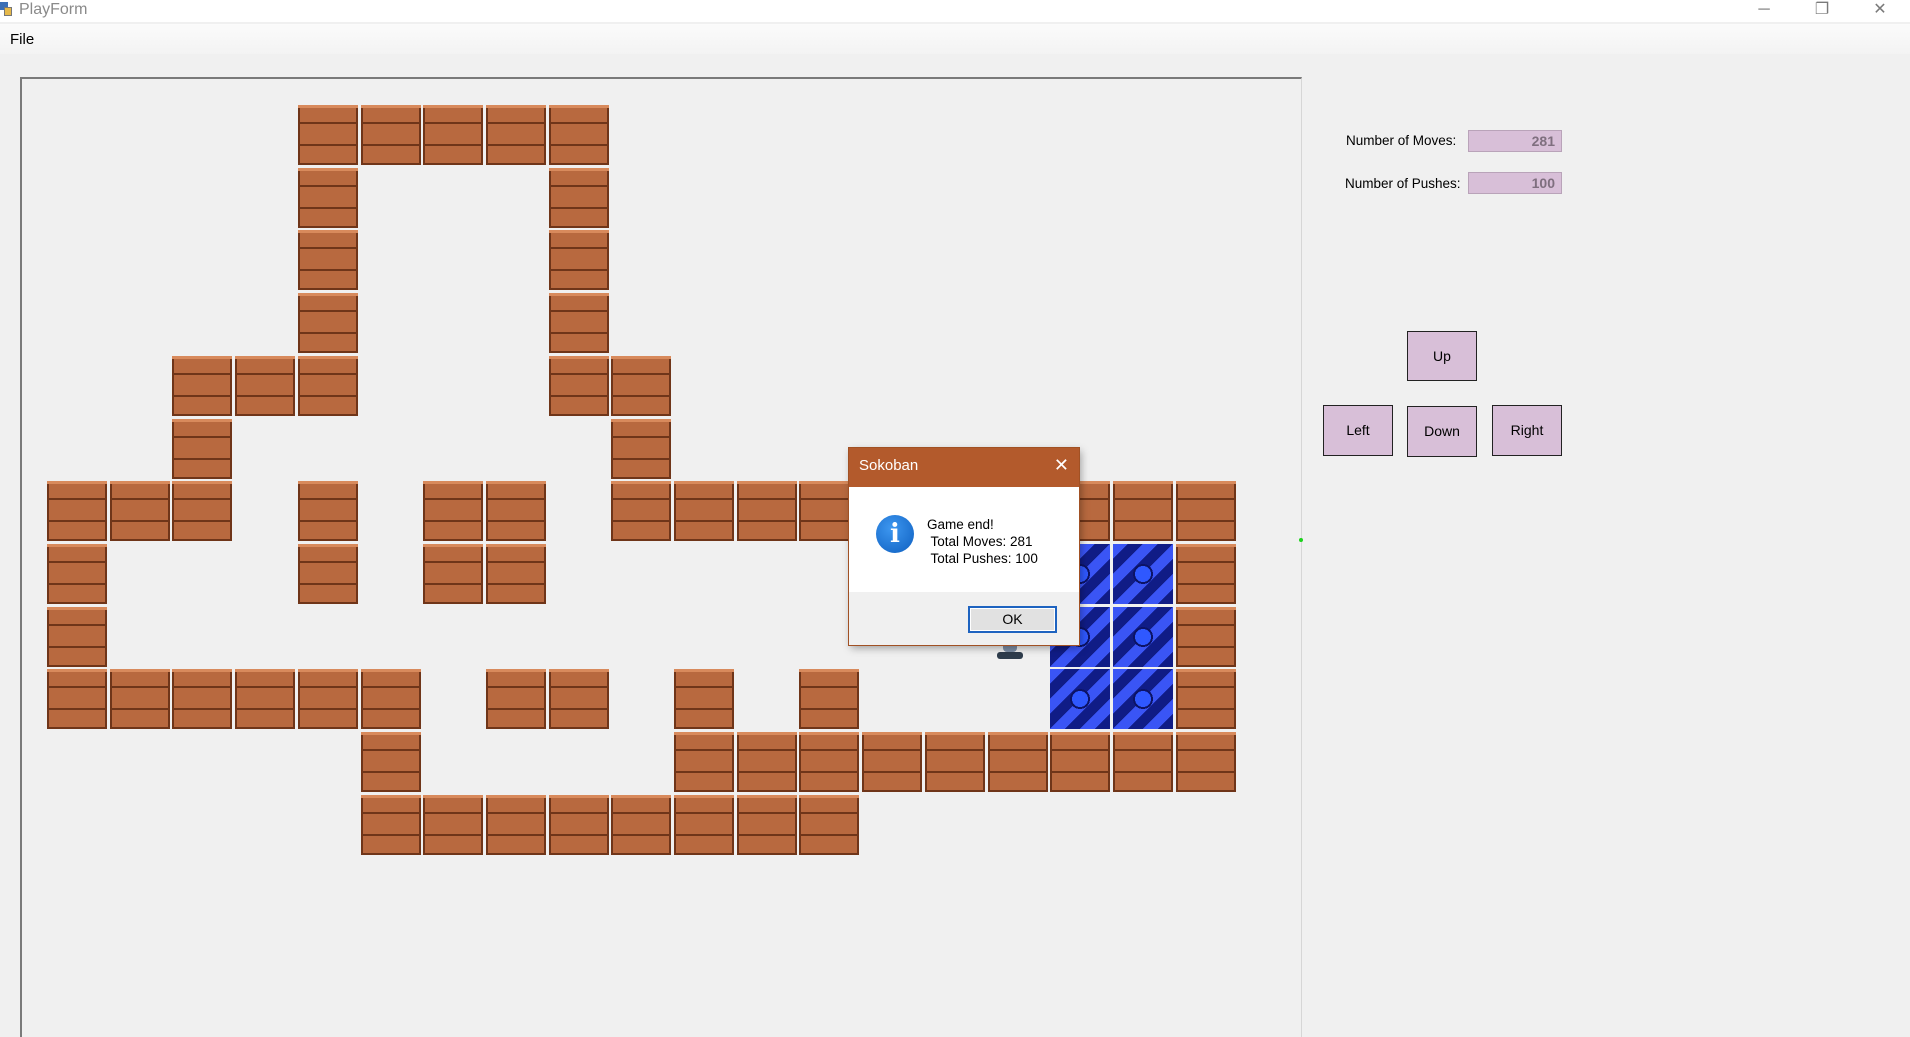 The height and width of the screenshot is (1037, 1910). What do you see at coordinates (1403, 183) in the screenshot?
I see `pushes-label: Number of Pushes:` at bounding box center [1403, 183].